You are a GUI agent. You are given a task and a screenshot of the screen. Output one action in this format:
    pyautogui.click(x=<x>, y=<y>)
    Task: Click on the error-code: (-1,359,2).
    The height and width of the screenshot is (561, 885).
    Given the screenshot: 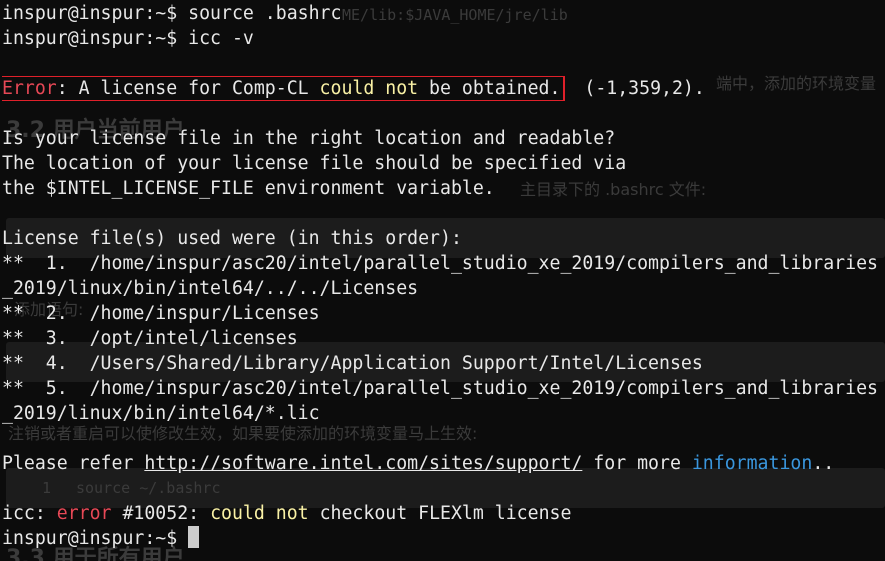 What is the action you would take?
    pyautogui.click(x=633, y=88)
    